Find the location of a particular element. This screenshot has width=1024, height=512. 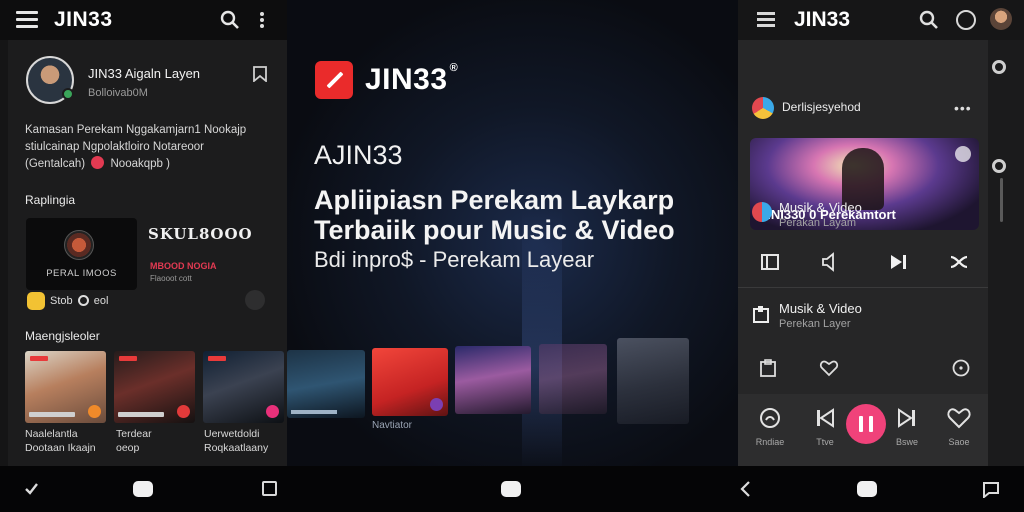

player-label: Saoe is located at coordinates (959, 442).